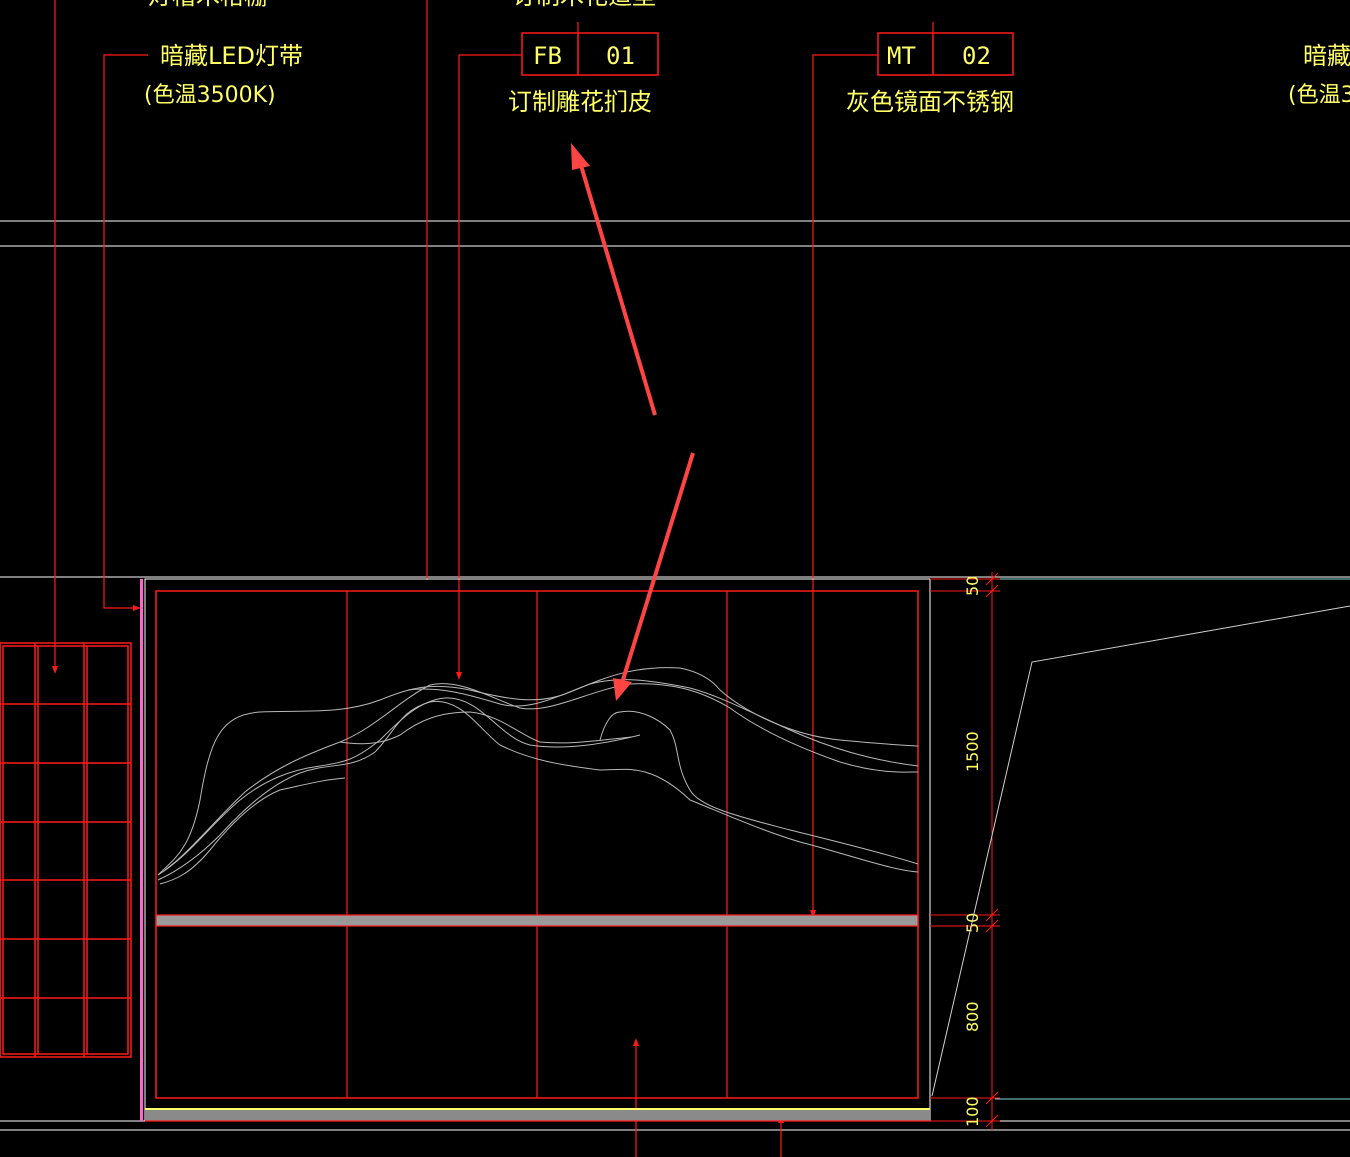 This screenshot has width=1350, height=1157. What do you see at coordinates (537, 1115) in the screenshot?
I see `base-strip` at bounding box center [537, 1115].